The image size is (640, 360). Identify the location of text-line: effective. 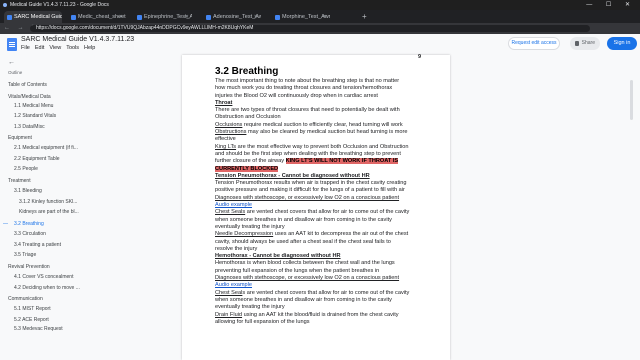
(322, 139).